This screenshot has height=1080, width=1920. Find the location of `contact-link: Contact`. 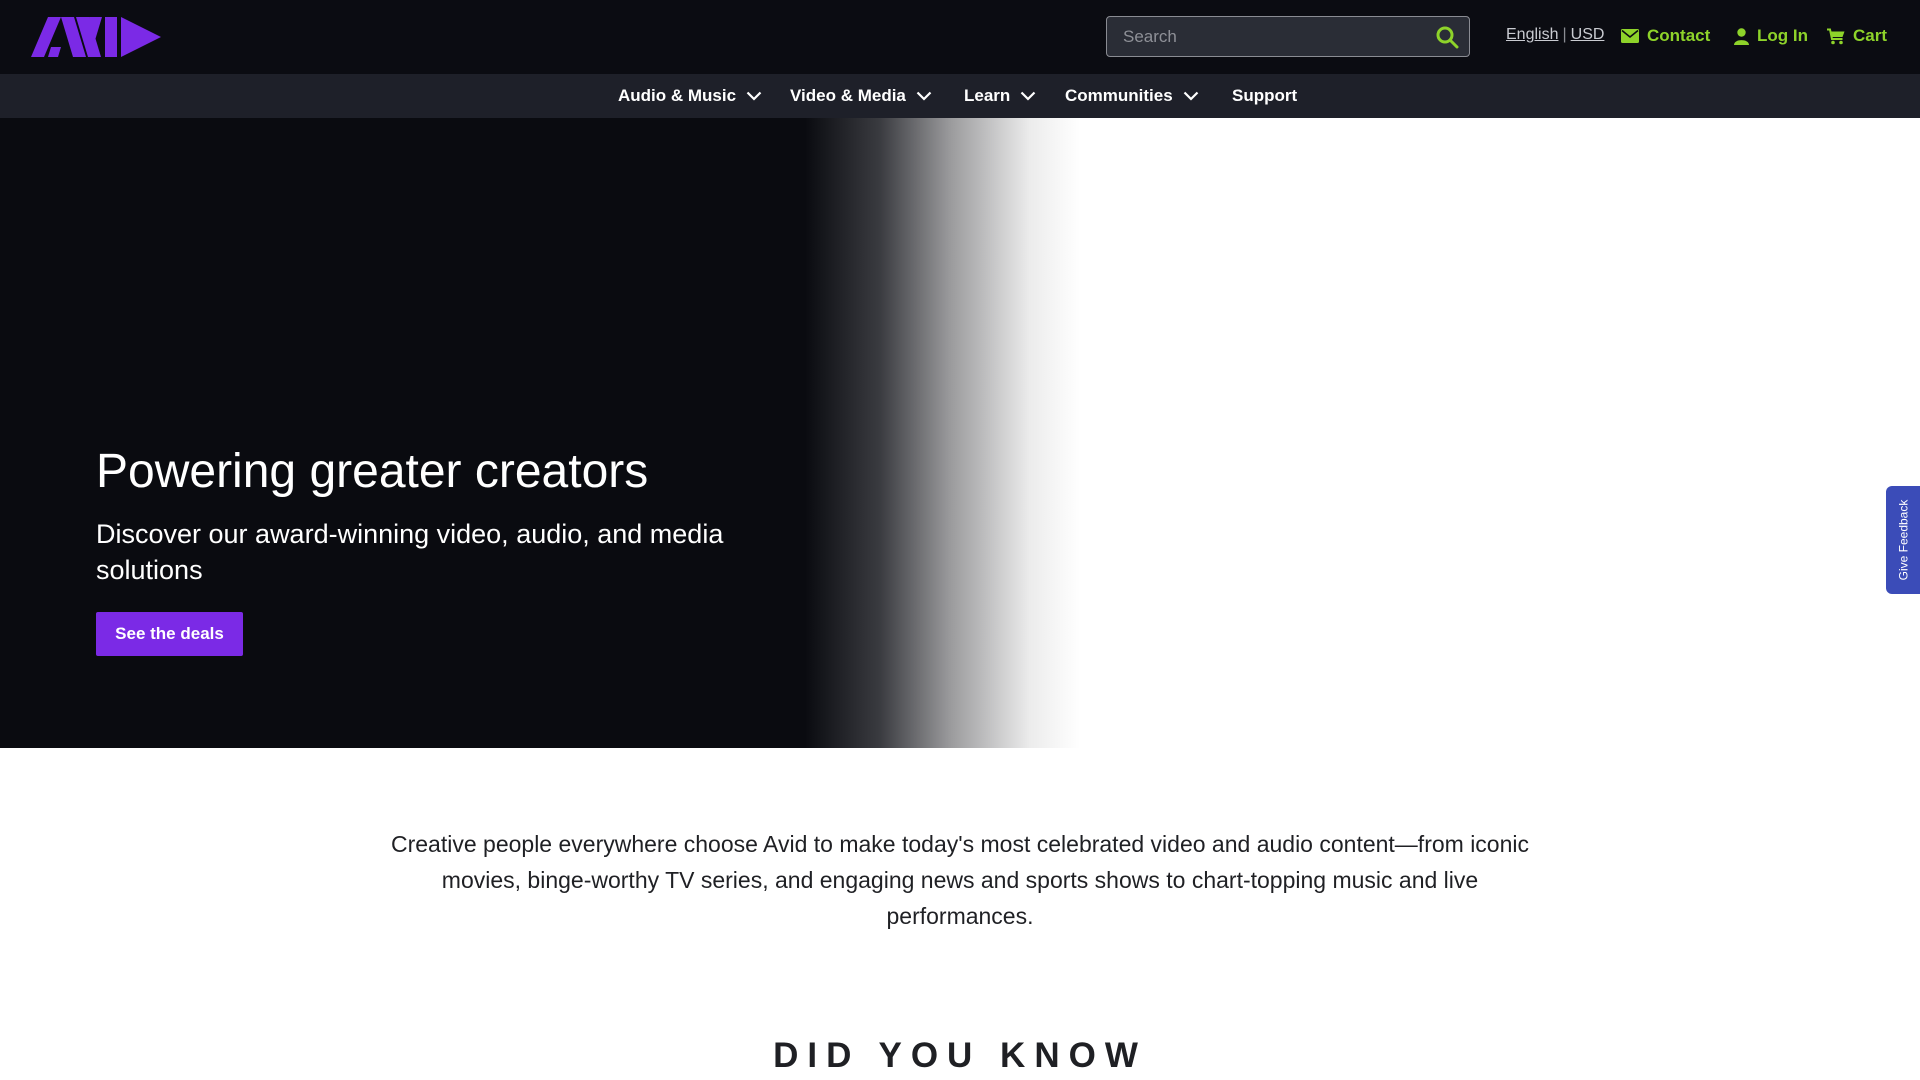

contact-link: Contact is located at coordinates (1665, 36).